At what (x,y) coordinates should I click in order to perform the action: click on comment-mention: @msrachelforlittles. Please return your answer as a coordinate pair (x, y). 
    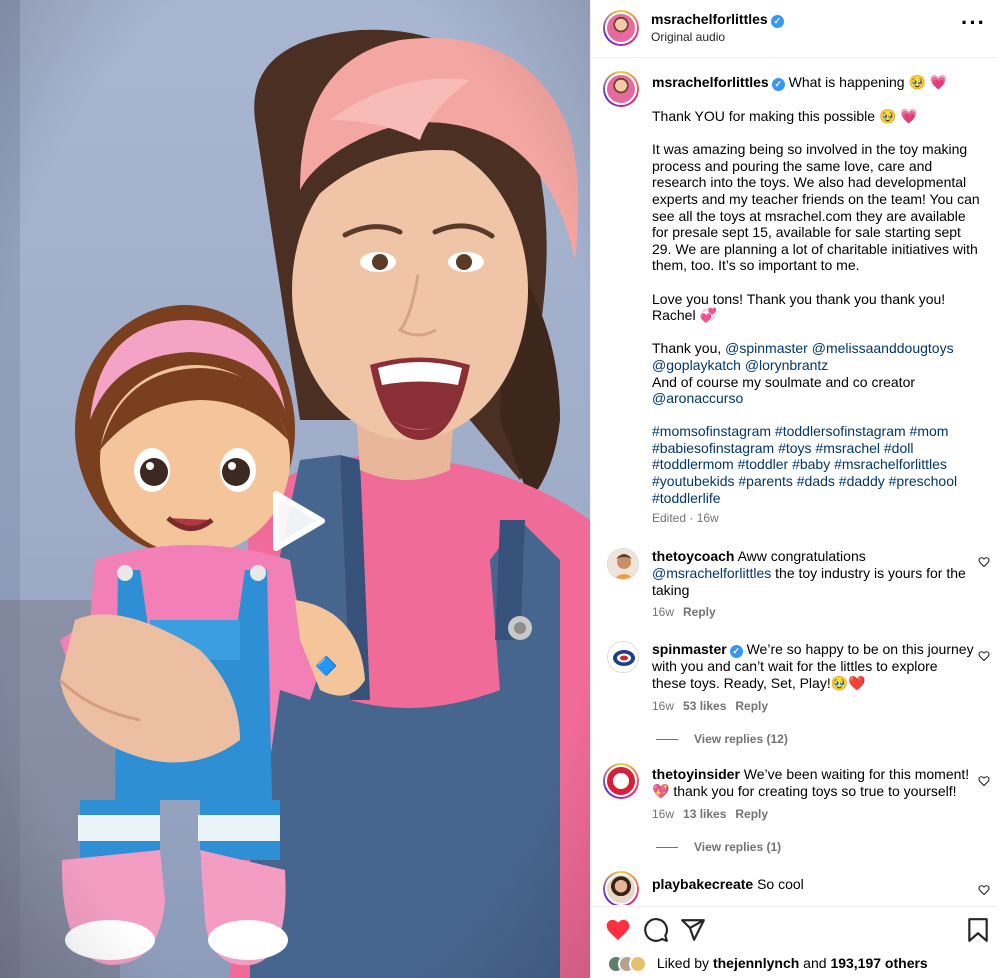
    Looking at the image, I should click on (711, 573).